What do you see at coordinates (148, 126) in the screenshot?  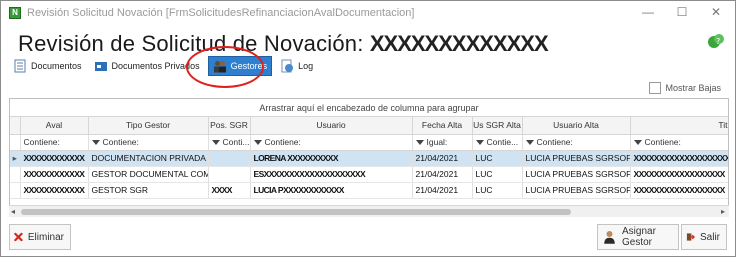 I see `column-header-tipo-gestor: Tipo Gestor` at bounding box center [148, 126].